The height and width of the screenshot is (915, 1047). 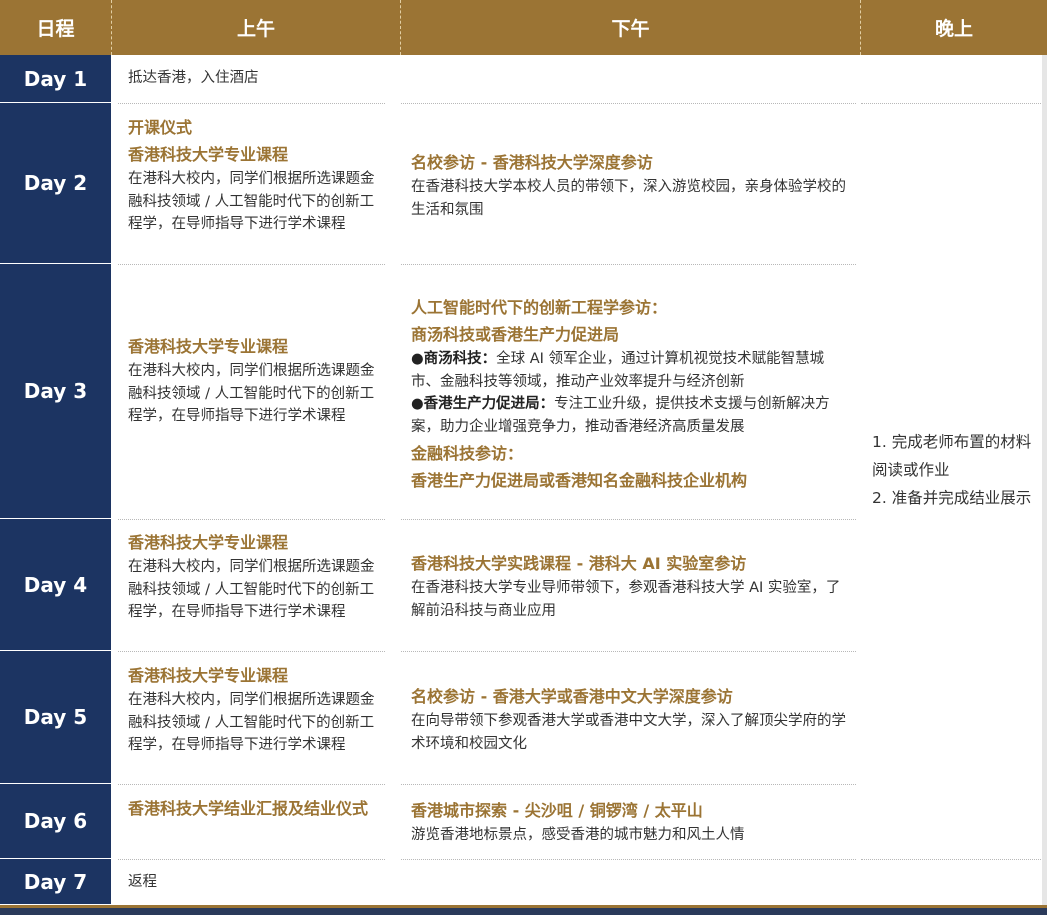 What do you see at coordinates (532, 162) in the screenshot?
I see `day-2-afternoon-title: 名校参访 - 香港科技大学深度参访` at bounding box center [532, 162].